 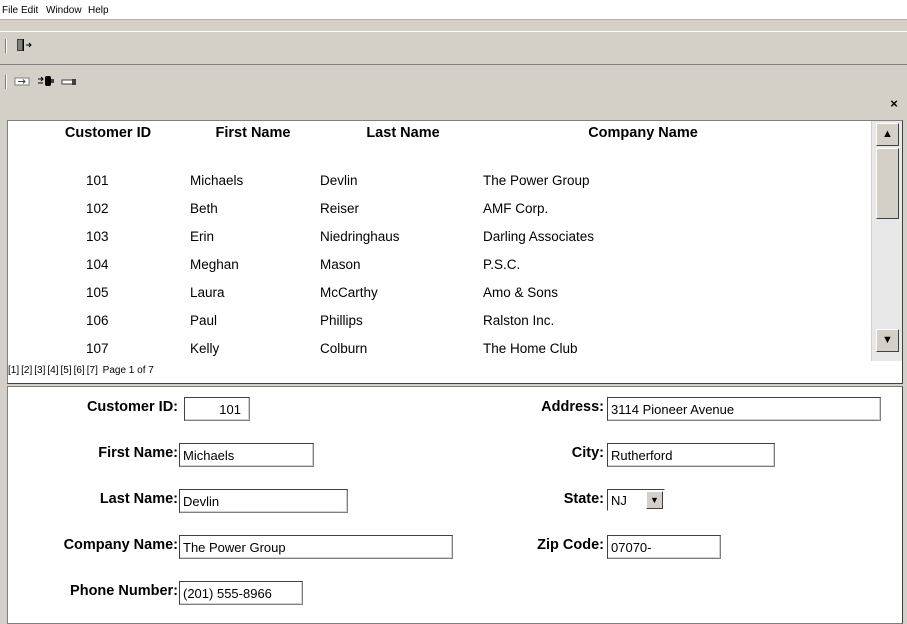 I want to click on page-link-6: [6], so click(x=79, y=370).